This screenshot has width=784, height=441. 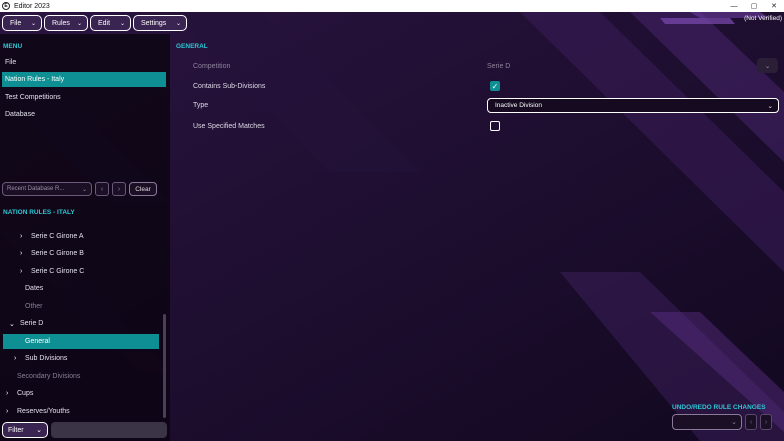 I want to click on redo-button: ›, so click(x=766, y=422).